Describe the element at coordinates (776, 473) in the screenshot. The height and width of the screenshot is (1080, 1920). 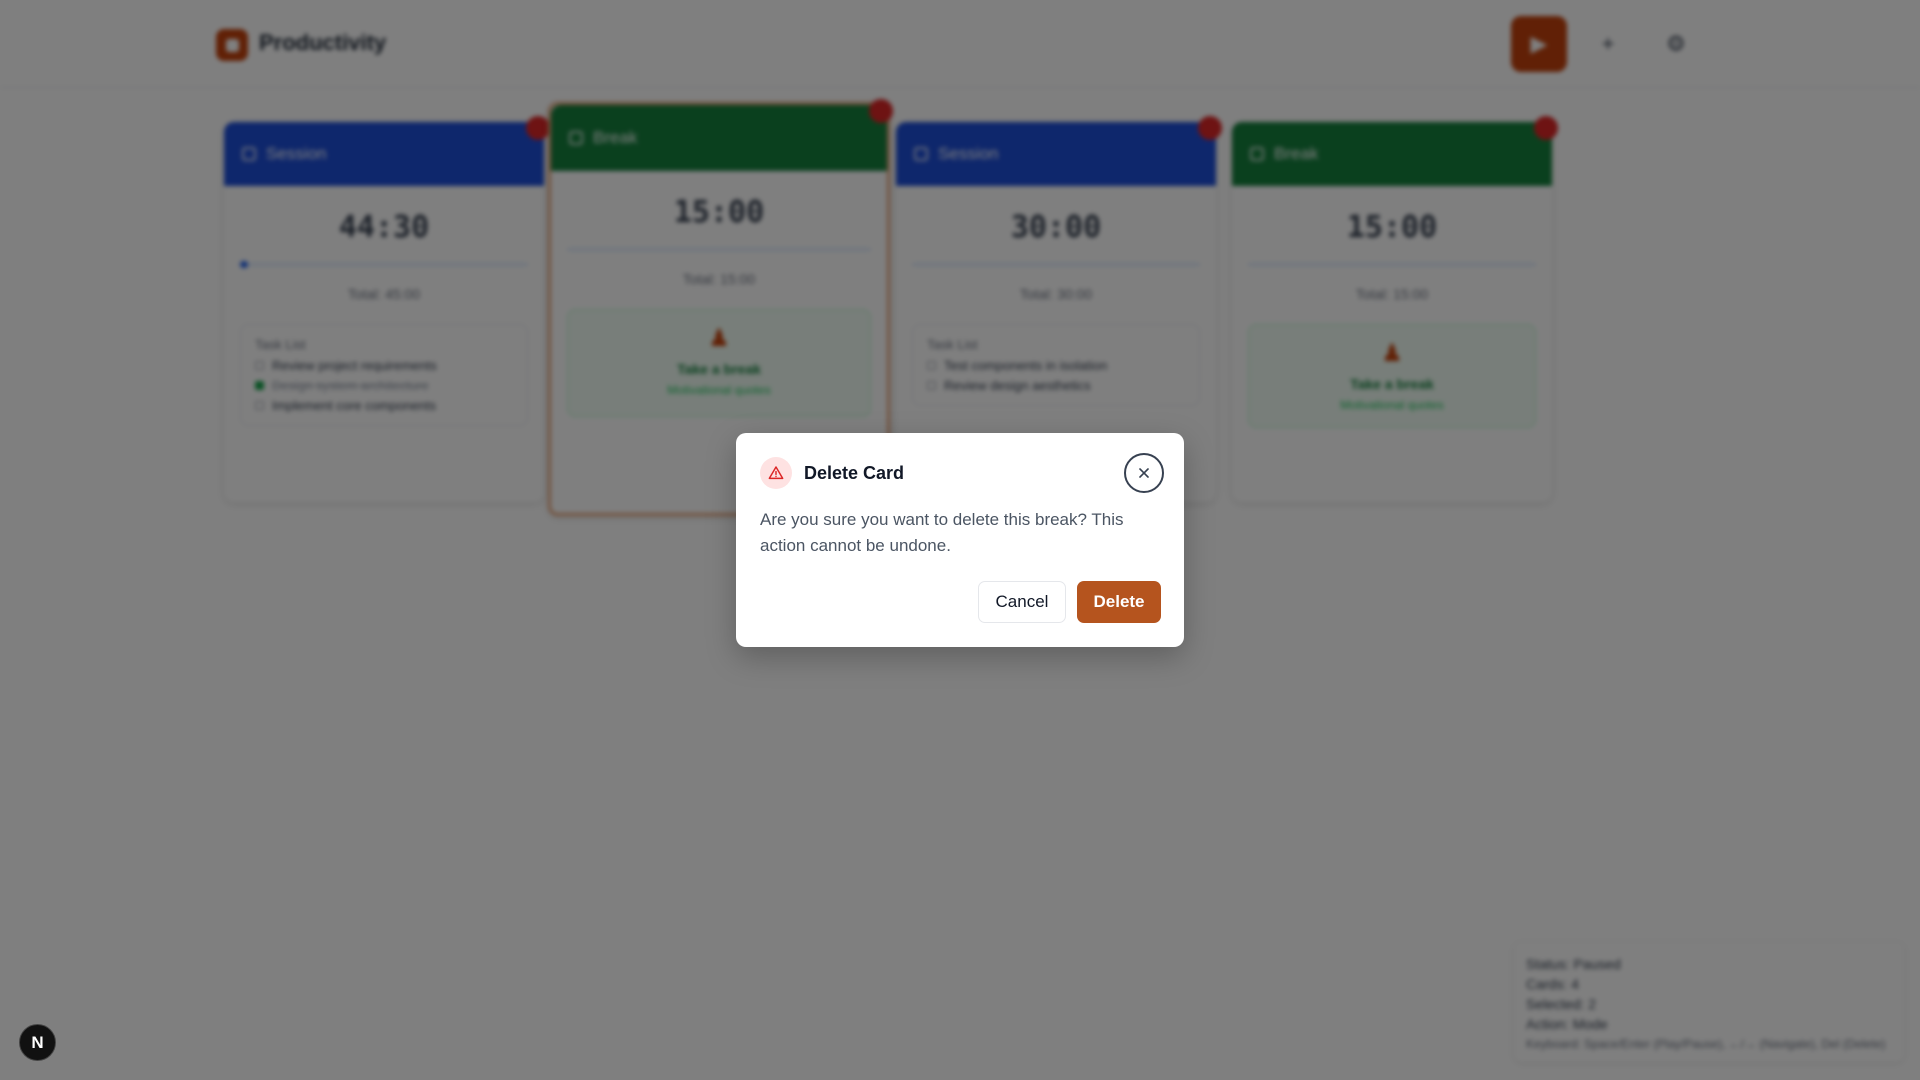
I see `warning-triangle-icon` at that location.